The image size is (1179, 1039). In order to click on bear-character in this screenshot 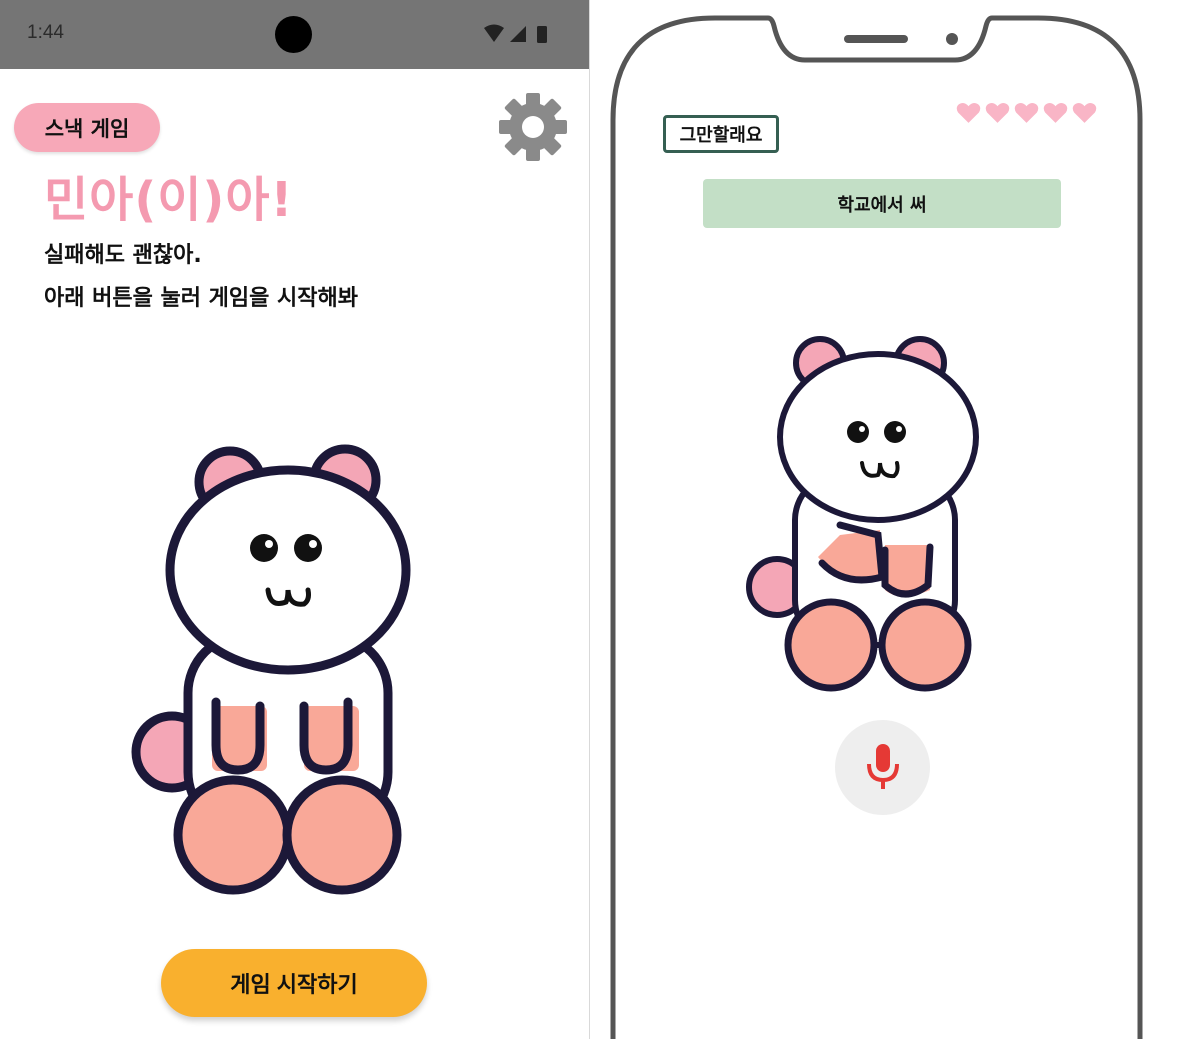, I will do `click(271, 669)`.